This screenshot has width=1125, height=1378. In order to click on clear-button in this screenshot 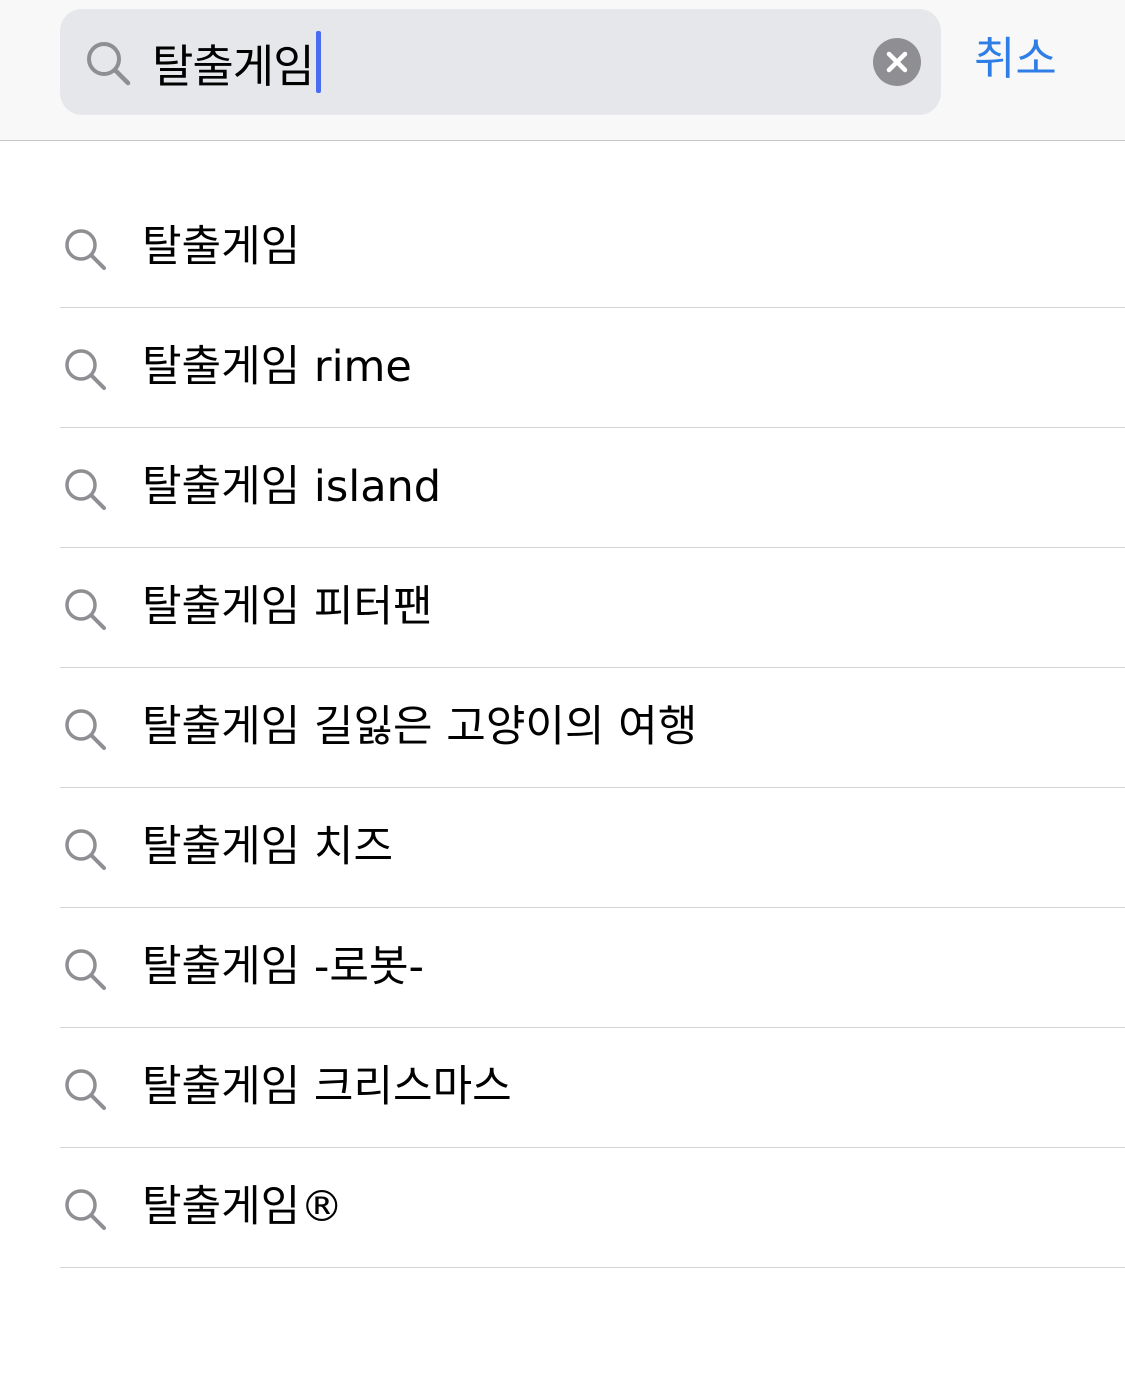, I will do `click(897, 62)`.